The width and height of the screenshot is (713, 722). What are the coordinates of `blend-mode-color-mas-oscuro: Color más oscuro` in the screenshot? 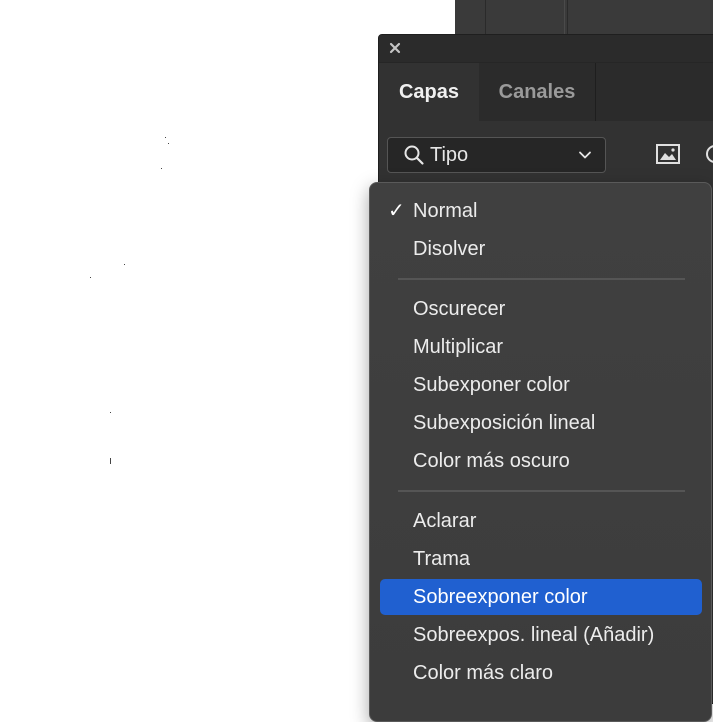 It's located at (541, 461).